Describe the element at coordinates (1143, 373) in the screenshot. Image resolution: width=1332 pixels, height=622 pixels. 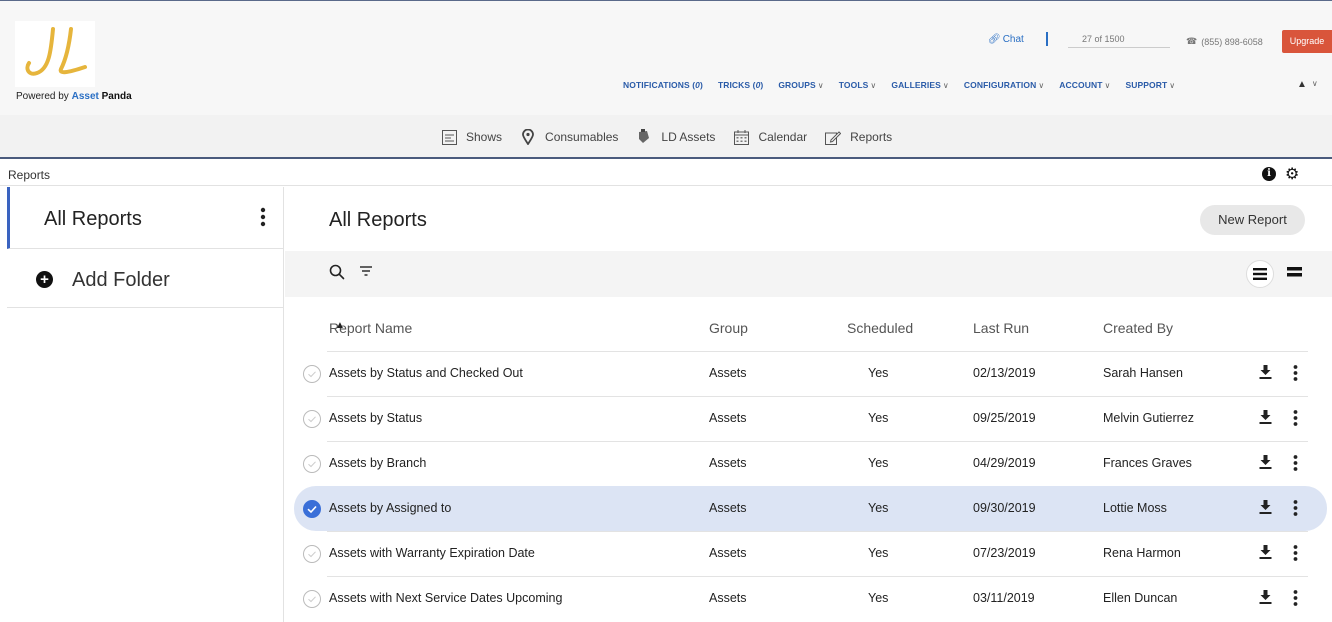
I see `report-created-by: Sarah Hansen` at that location.